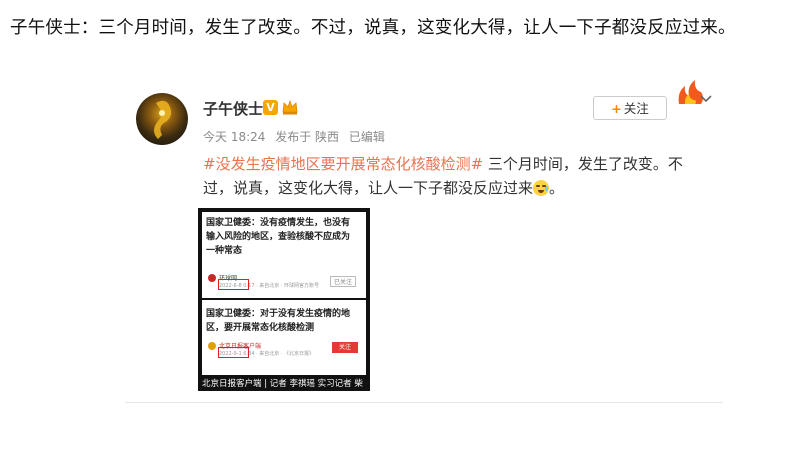 Image resolution: width=800 pixels, height=450 pixels. I want to click on hashtag-link: #没发生疫情地区要开展常态化核酸检测#, so click(343, 164).